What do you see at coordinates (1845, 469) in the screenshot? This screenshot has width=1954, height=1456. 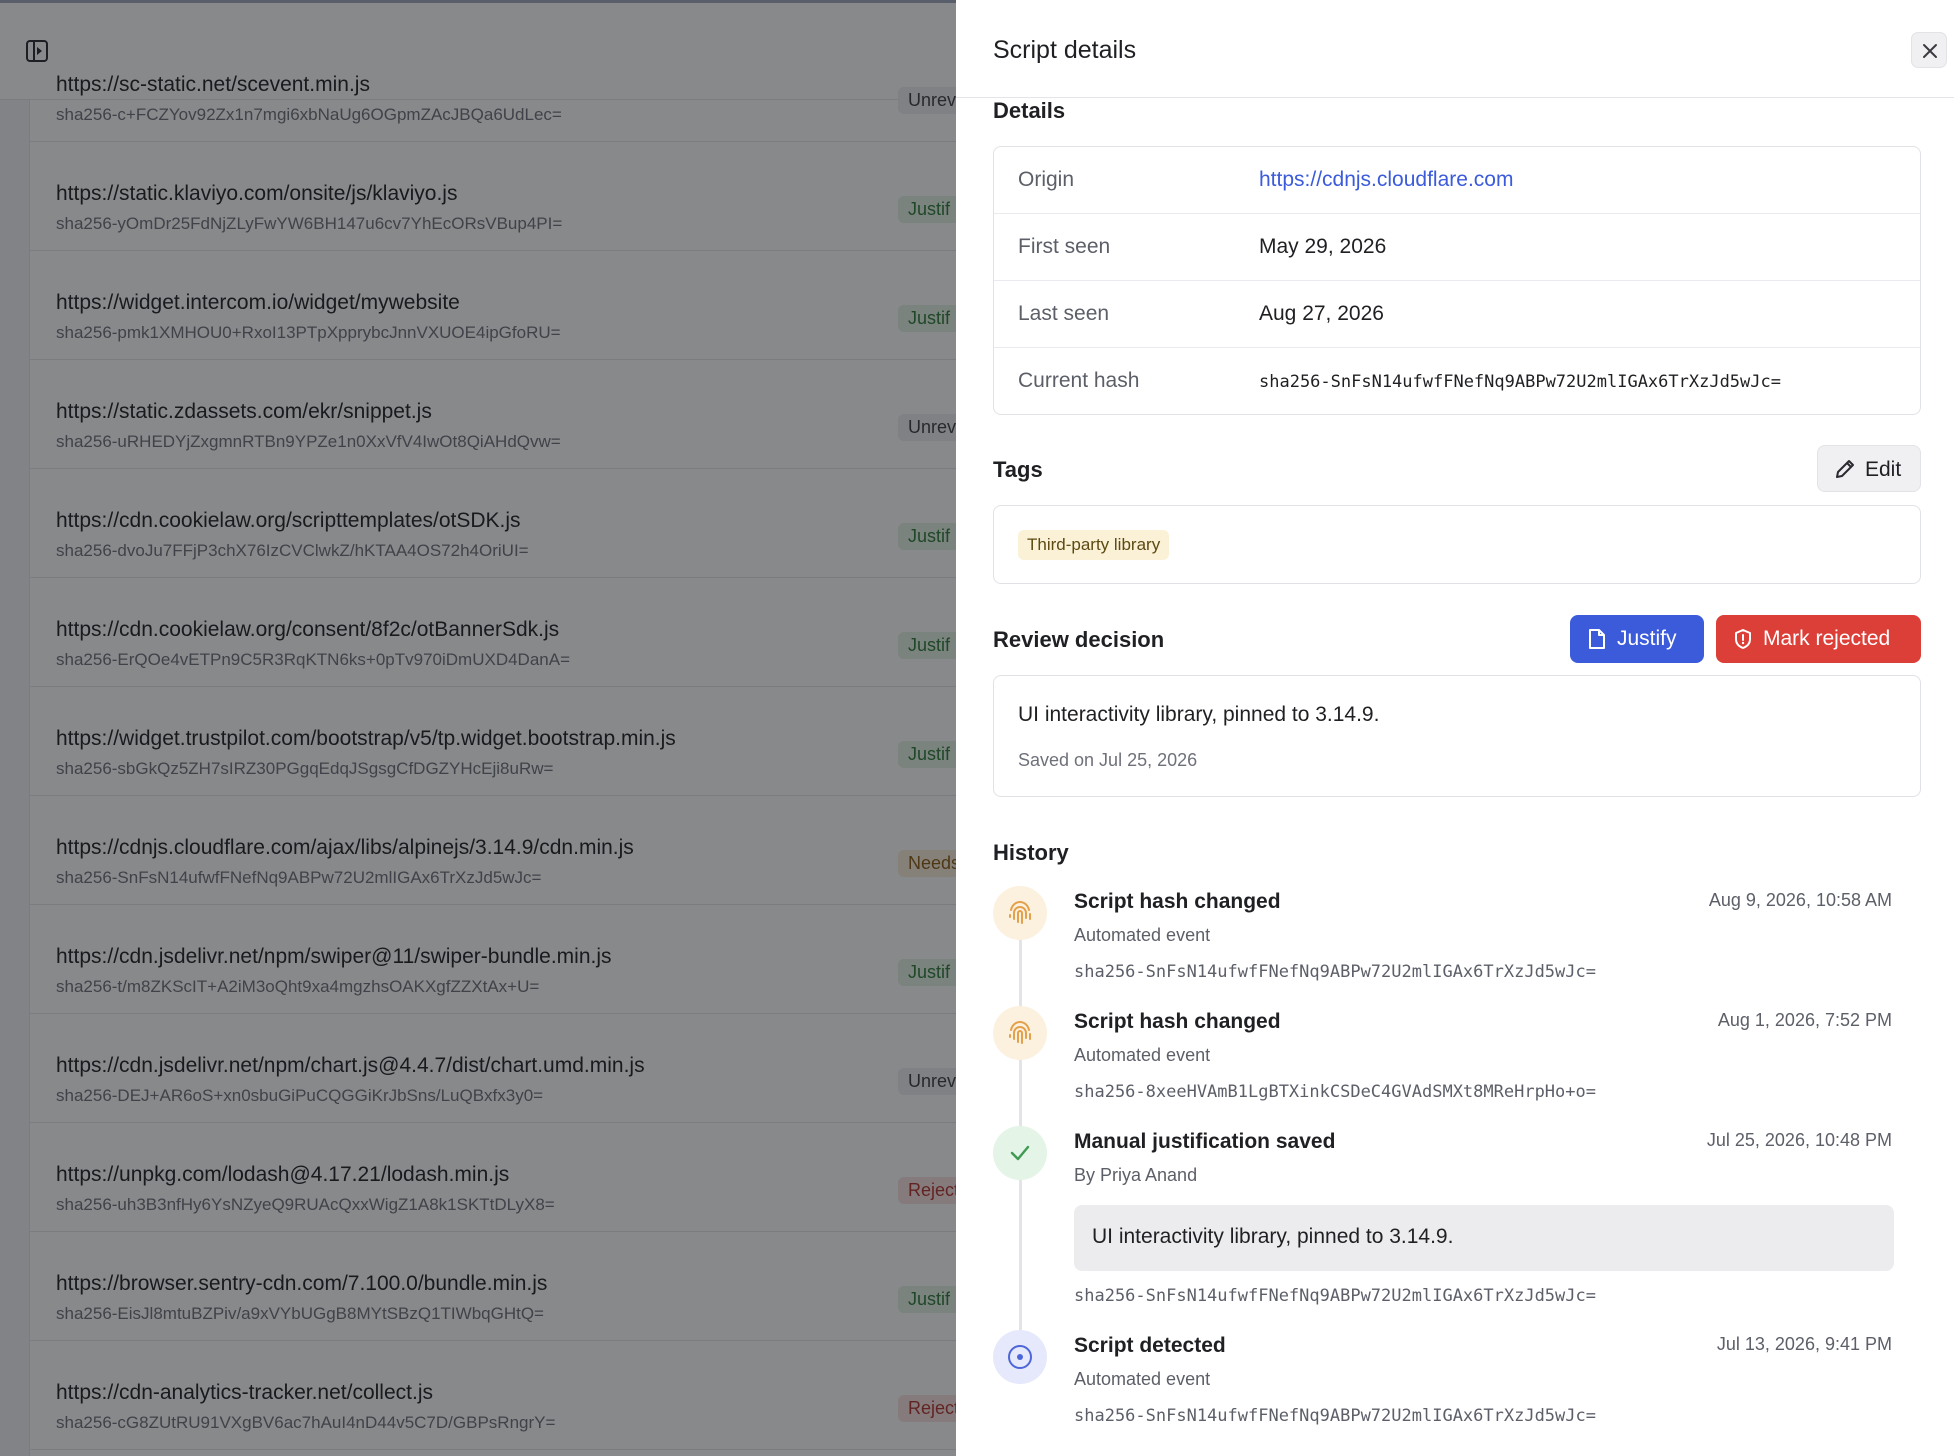 I see `pencil-icon` at bounding box center [1845, 469].